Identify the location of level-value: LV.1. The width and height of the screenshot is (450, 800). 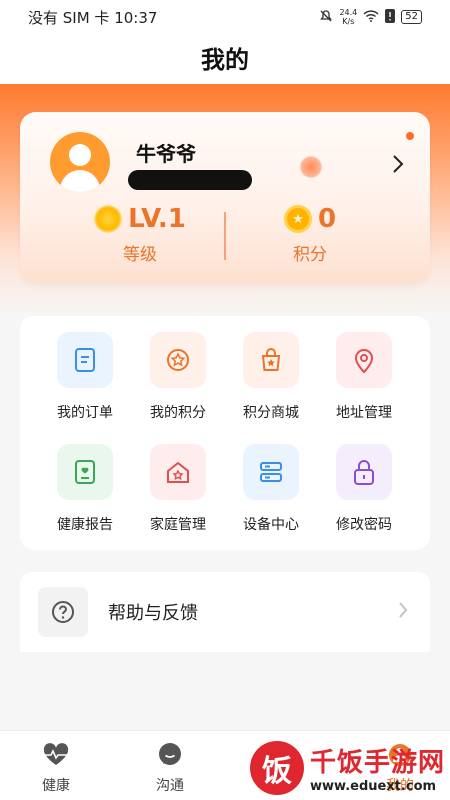
(157, 219).